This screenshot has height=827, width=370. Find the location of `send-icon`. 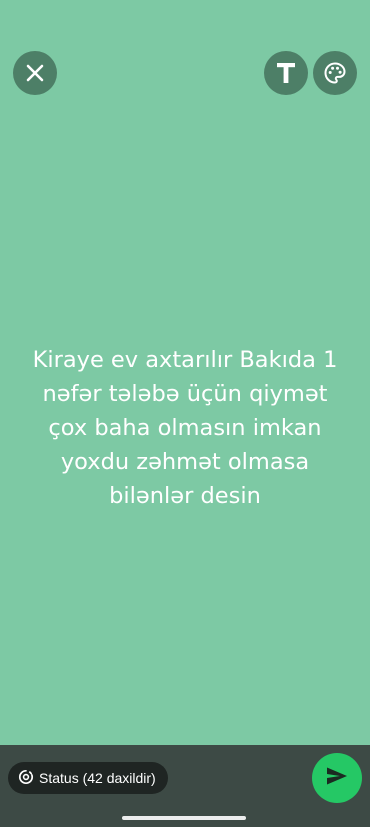

send-icon is located at coordinates (337, 778).